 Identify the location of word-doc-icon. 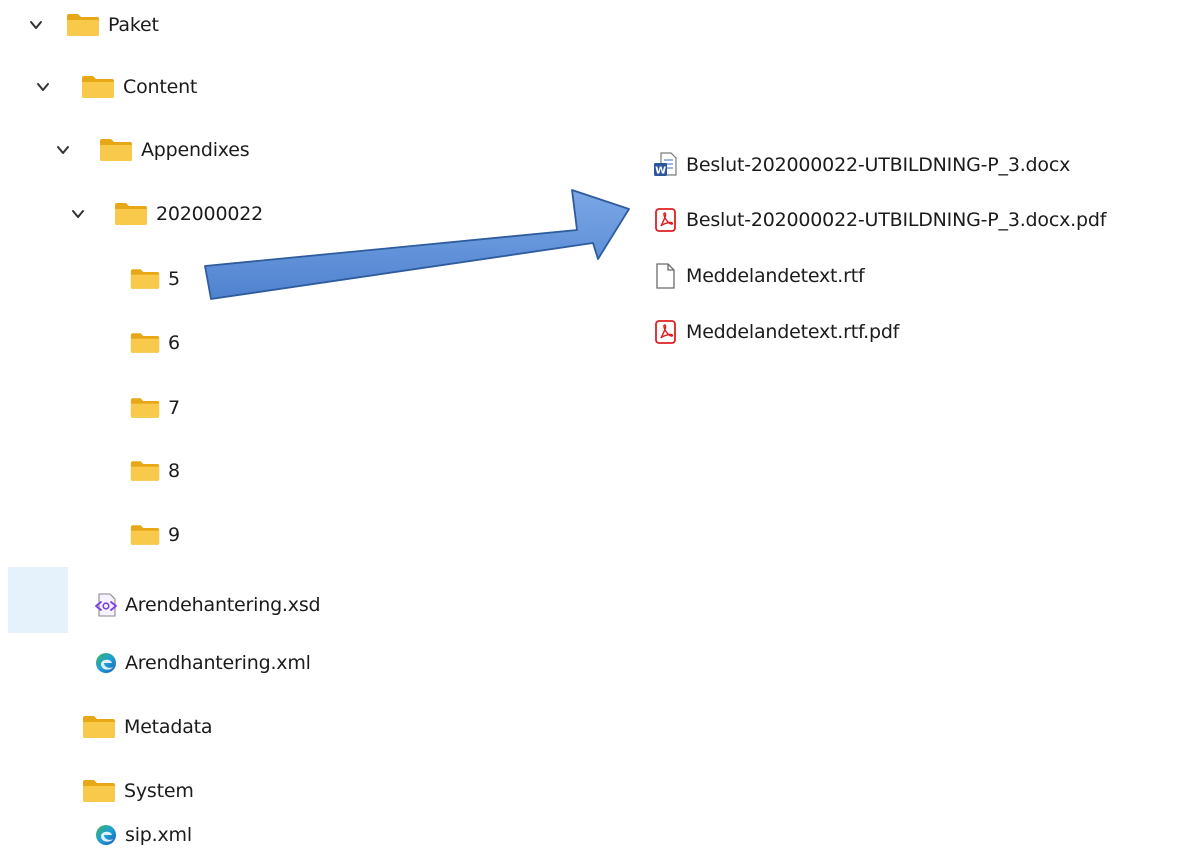
(665, 165).